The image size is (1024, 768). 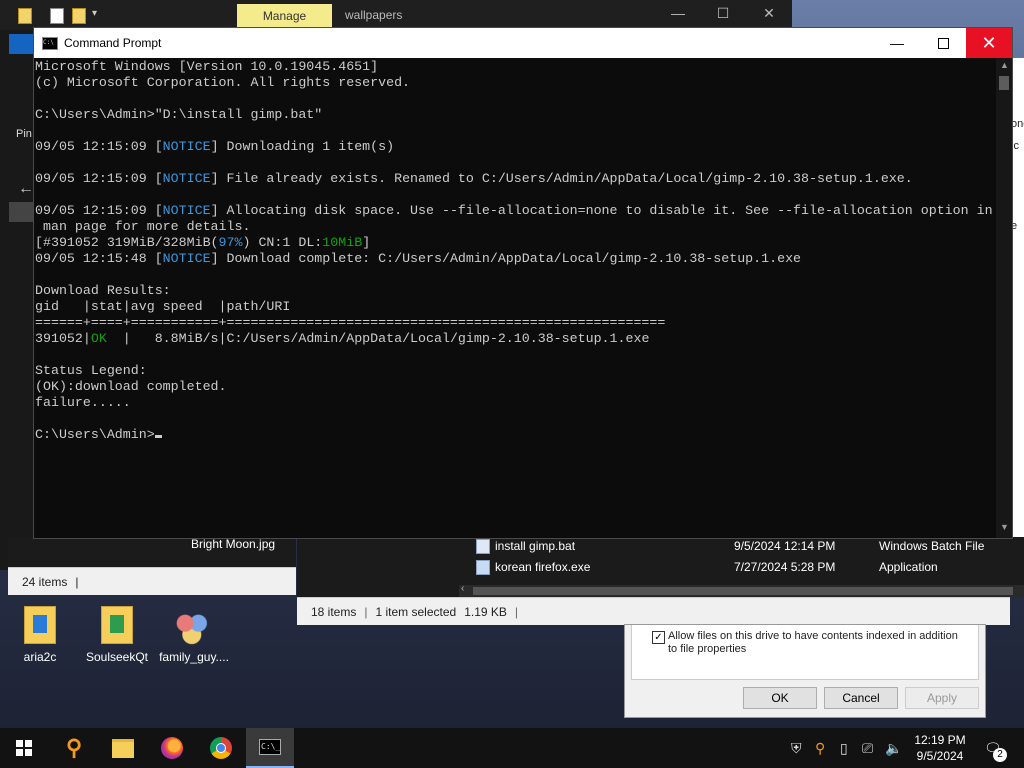 I want to click on desktop-icon-aria2c: aria2c, so click(x=40, y=635).